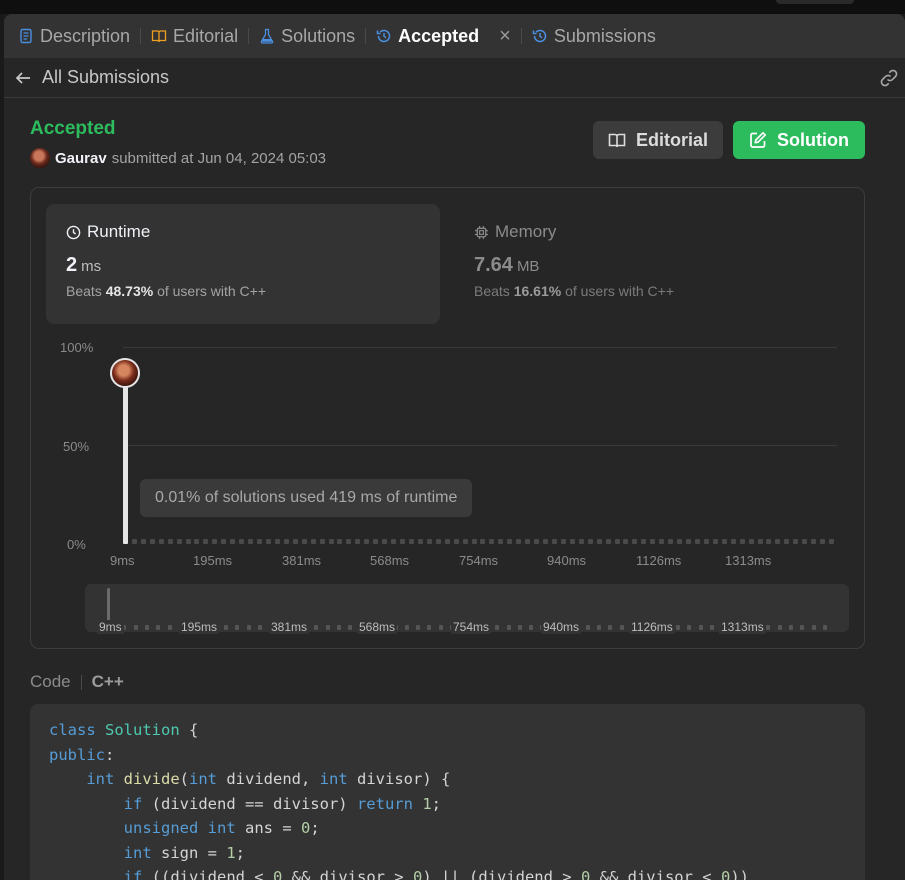 This screenshot has width=905, height=880. I want to click on tab-editorial: Editorial, so click(194, 36).